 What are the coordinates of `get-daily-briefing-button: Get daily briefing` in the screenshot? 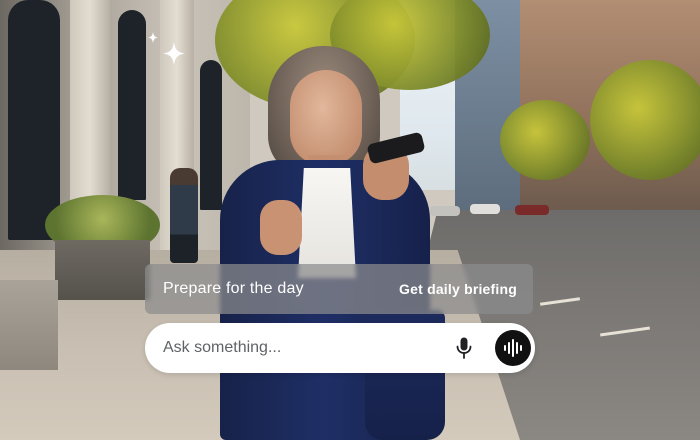 It's located at (458, 289).